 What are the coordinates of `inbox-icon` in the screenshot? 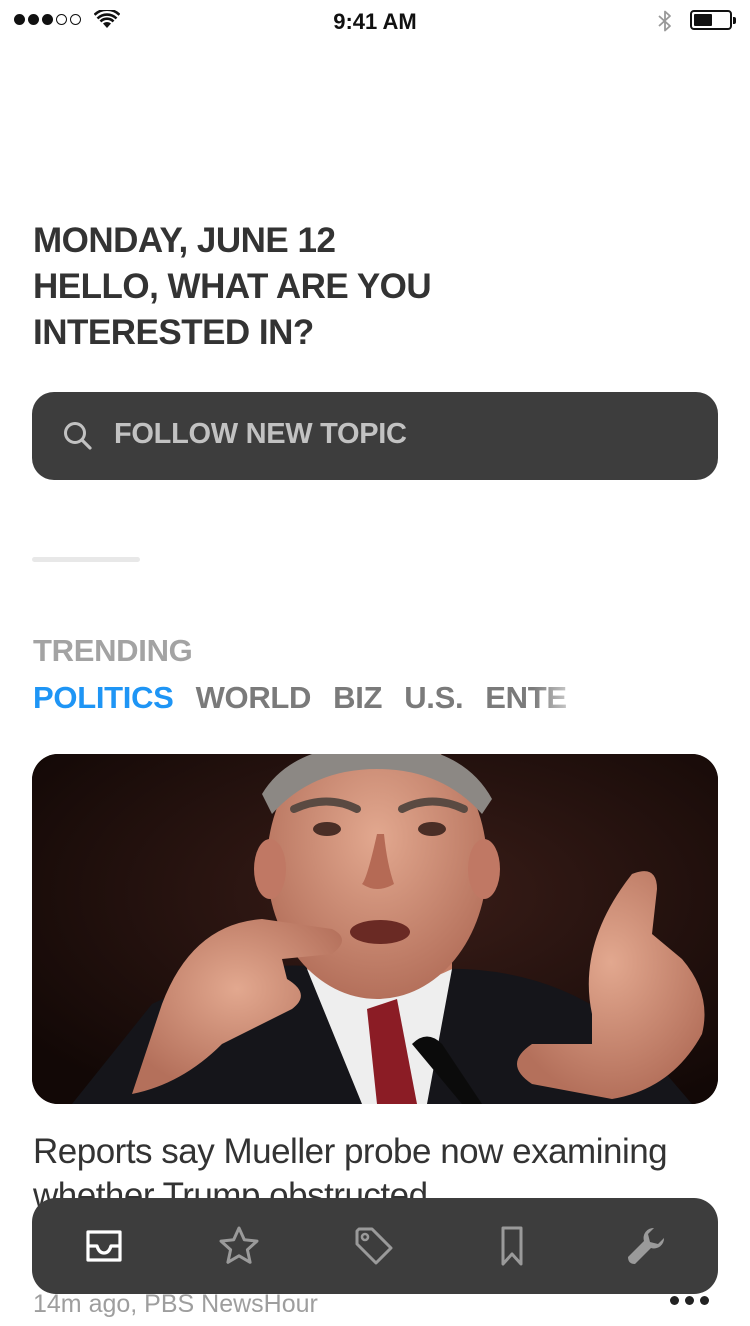 It's located at (104, 1246).